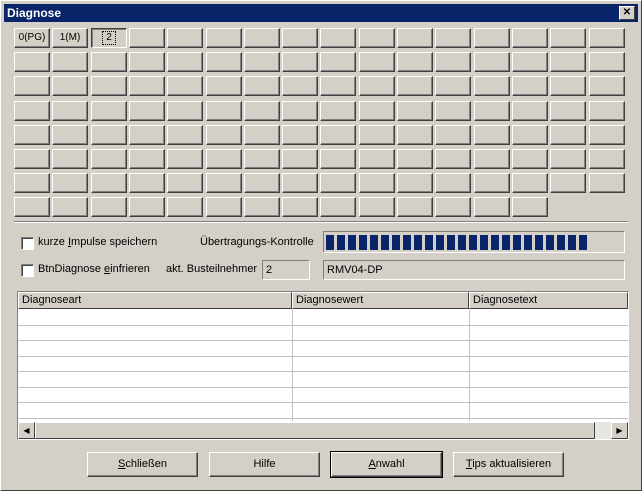 This screenshot has width=642, height=491. Describe the element at coordinates (142, 464) in the screenshot. I see `close-button: Schließen` at that location.